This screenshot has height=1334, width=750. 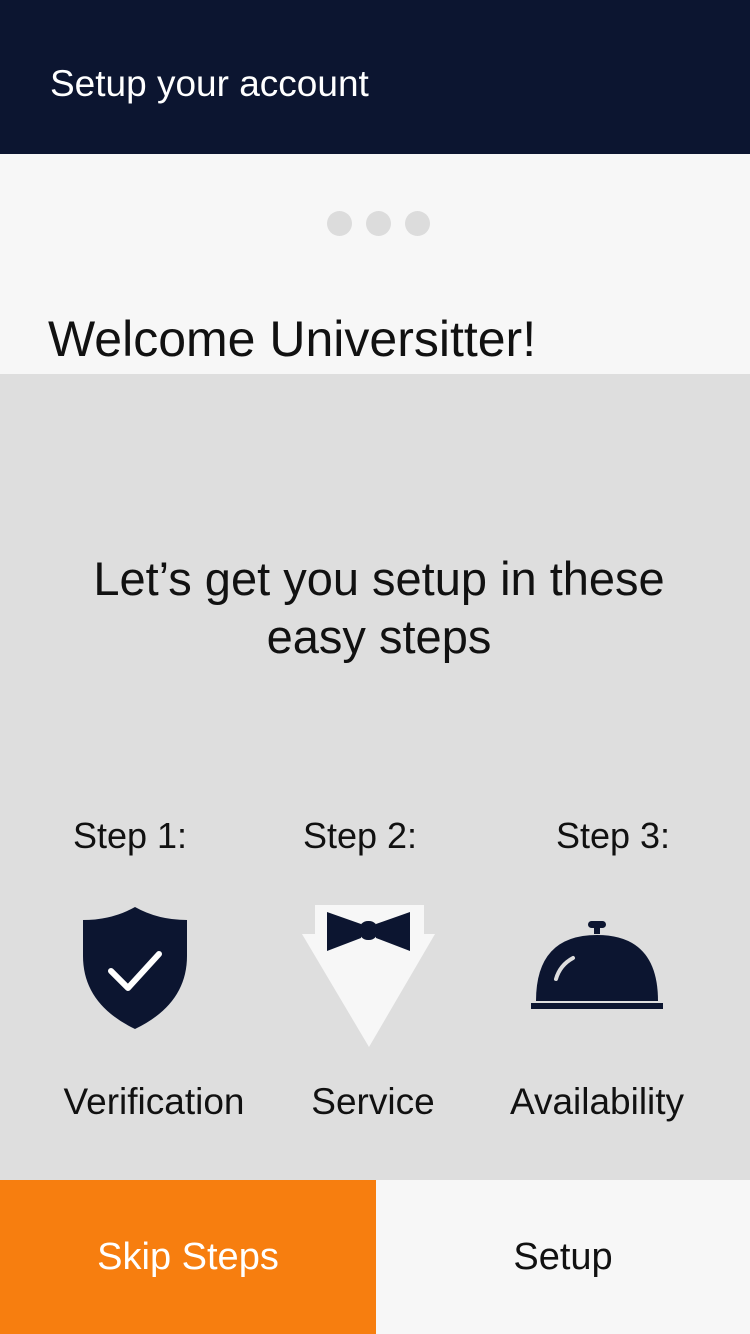 I want to click on step-label: Step 3:, so click(x=613, y=835).